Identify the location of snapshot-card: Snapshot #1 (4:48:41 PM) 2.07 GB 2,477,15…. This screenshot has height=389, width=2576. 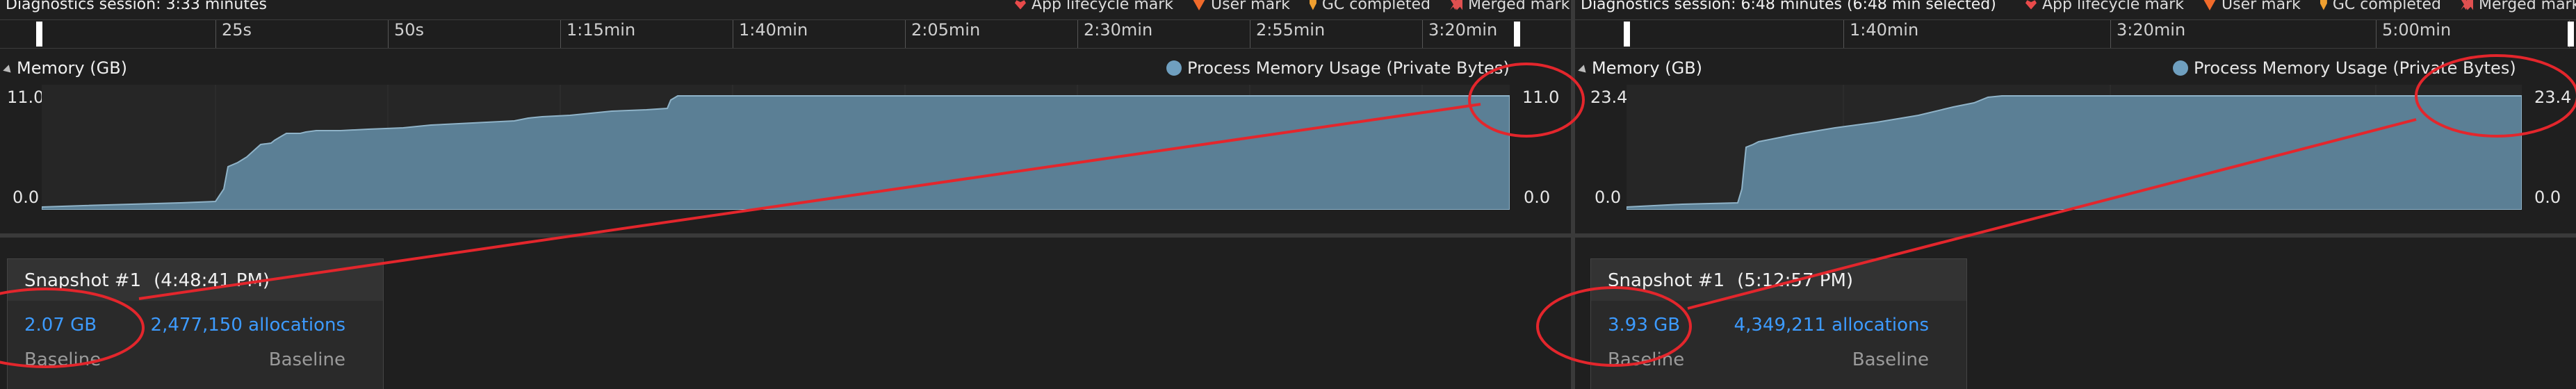
(196, 323).